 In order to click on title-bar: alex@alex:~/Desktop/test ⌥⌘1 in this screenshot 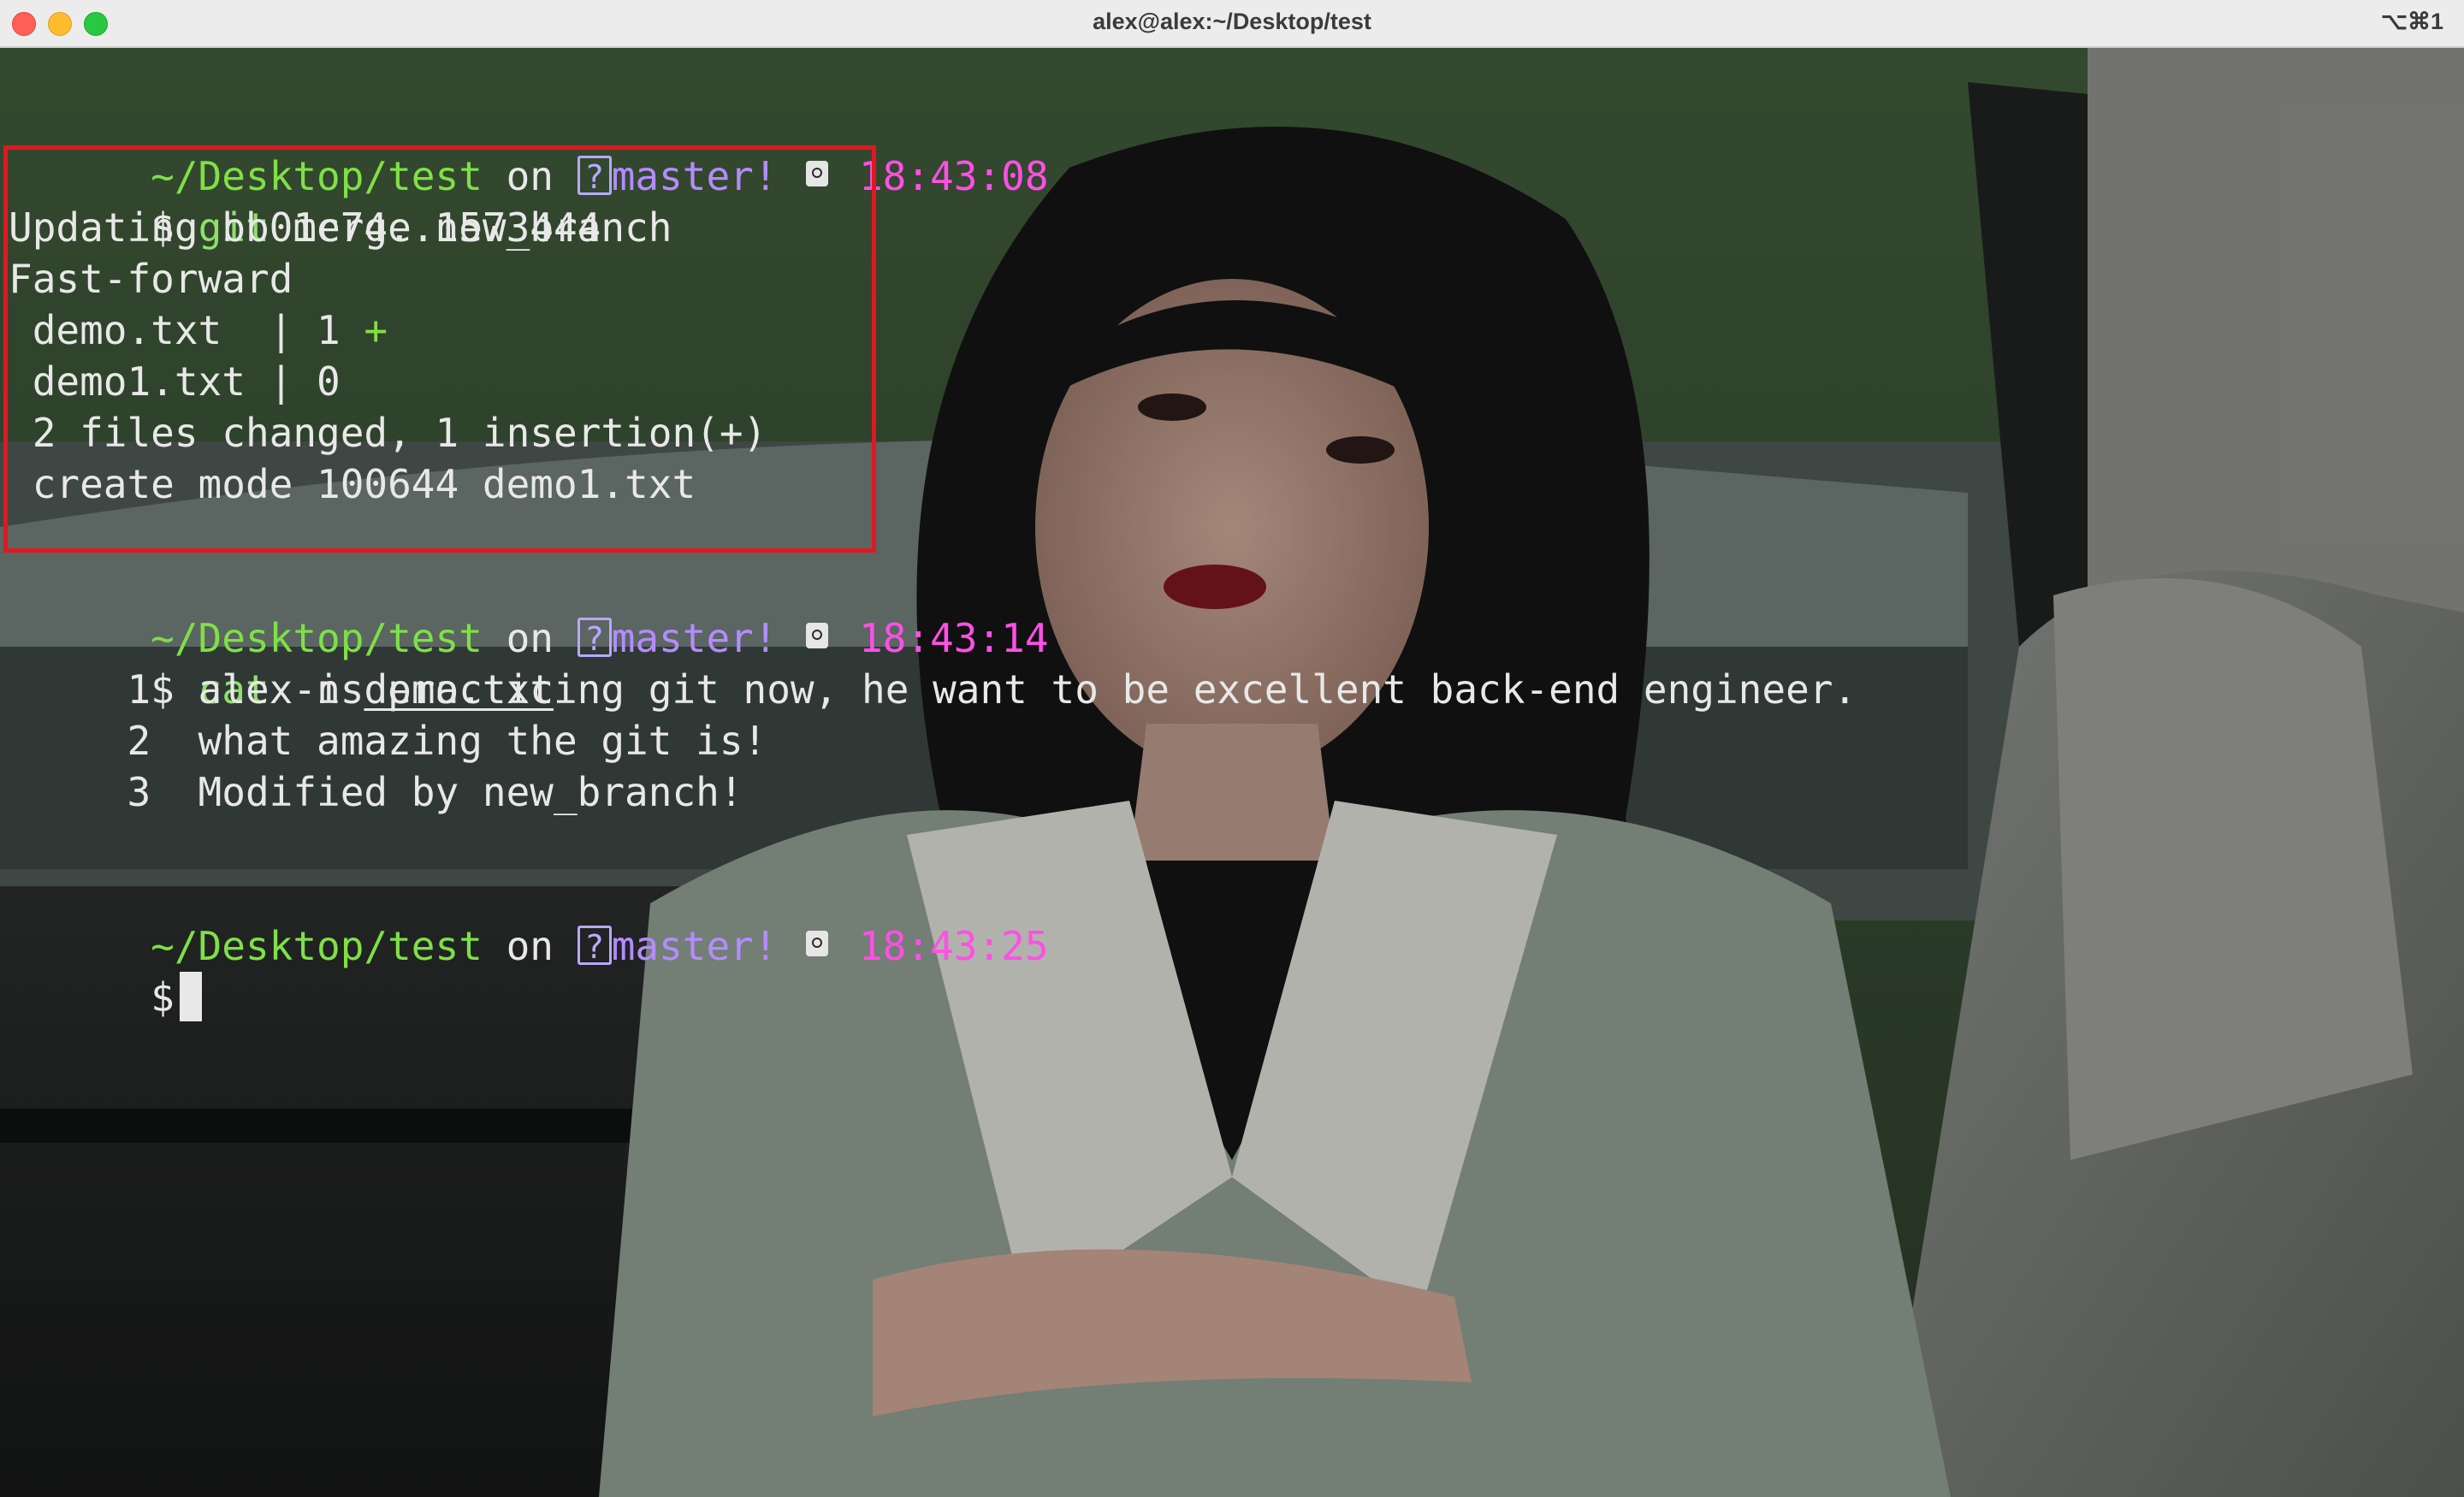, I will do `click(1232, 24)`.